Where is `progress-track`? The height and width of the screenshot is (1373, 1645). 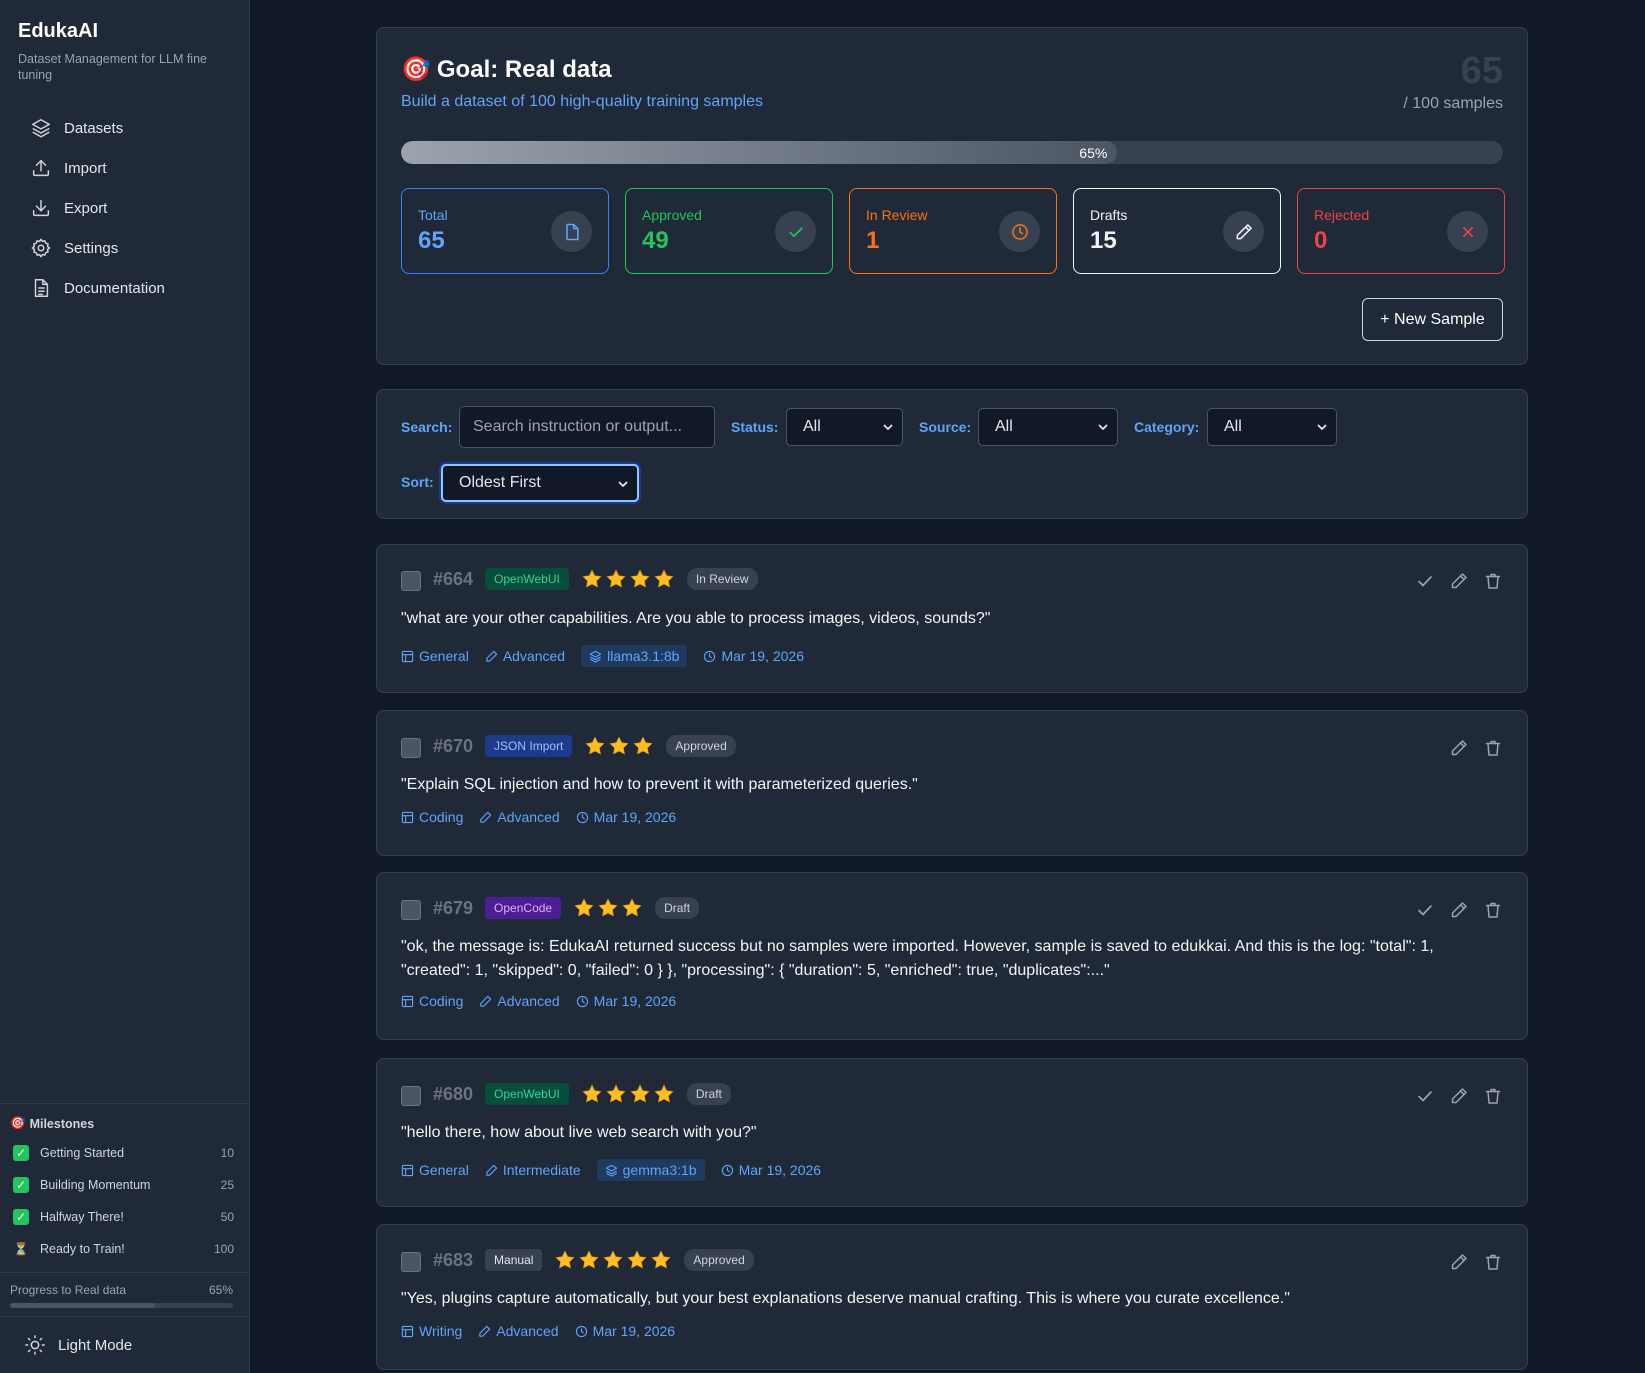
progress-track is located at coordinates (121, 1305).